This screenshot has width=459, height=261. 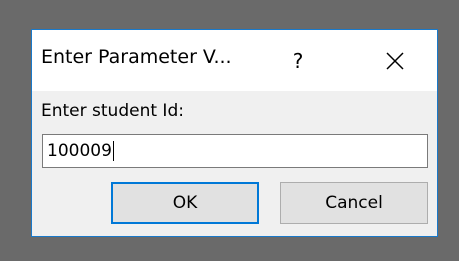 I want to click on close-icon, so click(x=395, y=61).